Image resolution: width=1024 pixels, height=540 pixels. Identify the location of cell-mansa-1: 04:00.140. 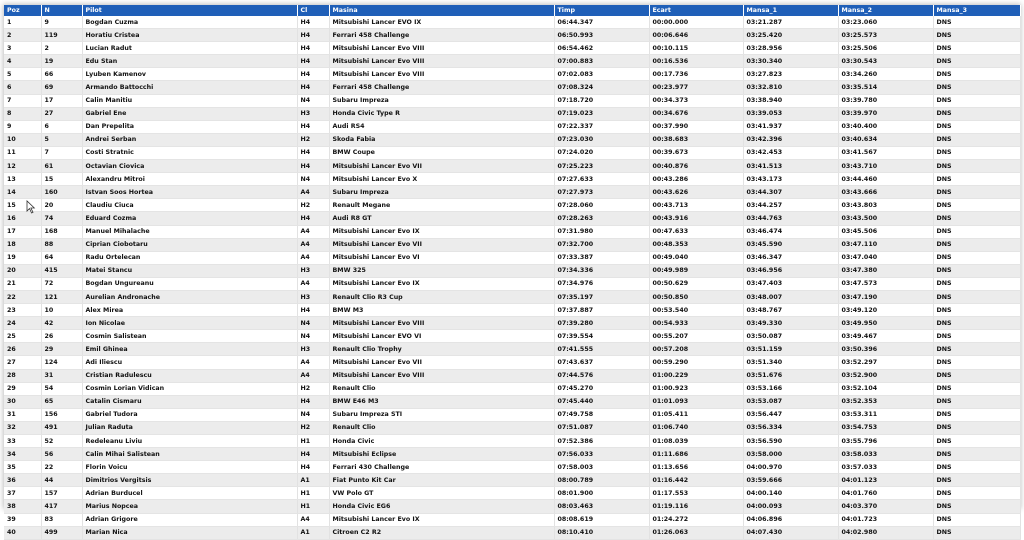
(791, 493).